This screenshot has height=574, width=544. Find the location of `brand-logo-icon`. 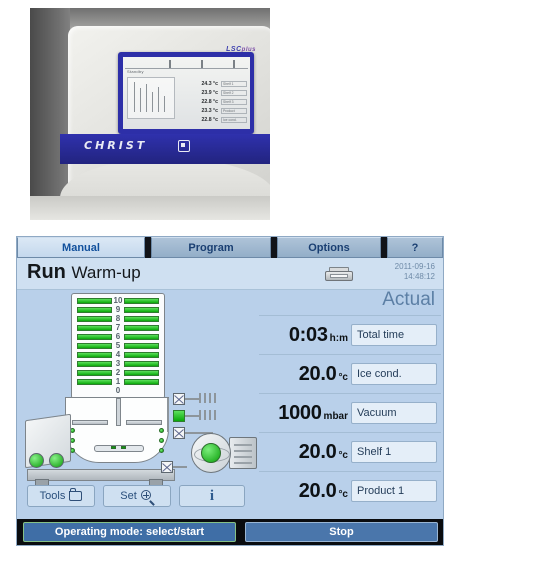

brand-logo-icon is located at coordinates (184, 146).